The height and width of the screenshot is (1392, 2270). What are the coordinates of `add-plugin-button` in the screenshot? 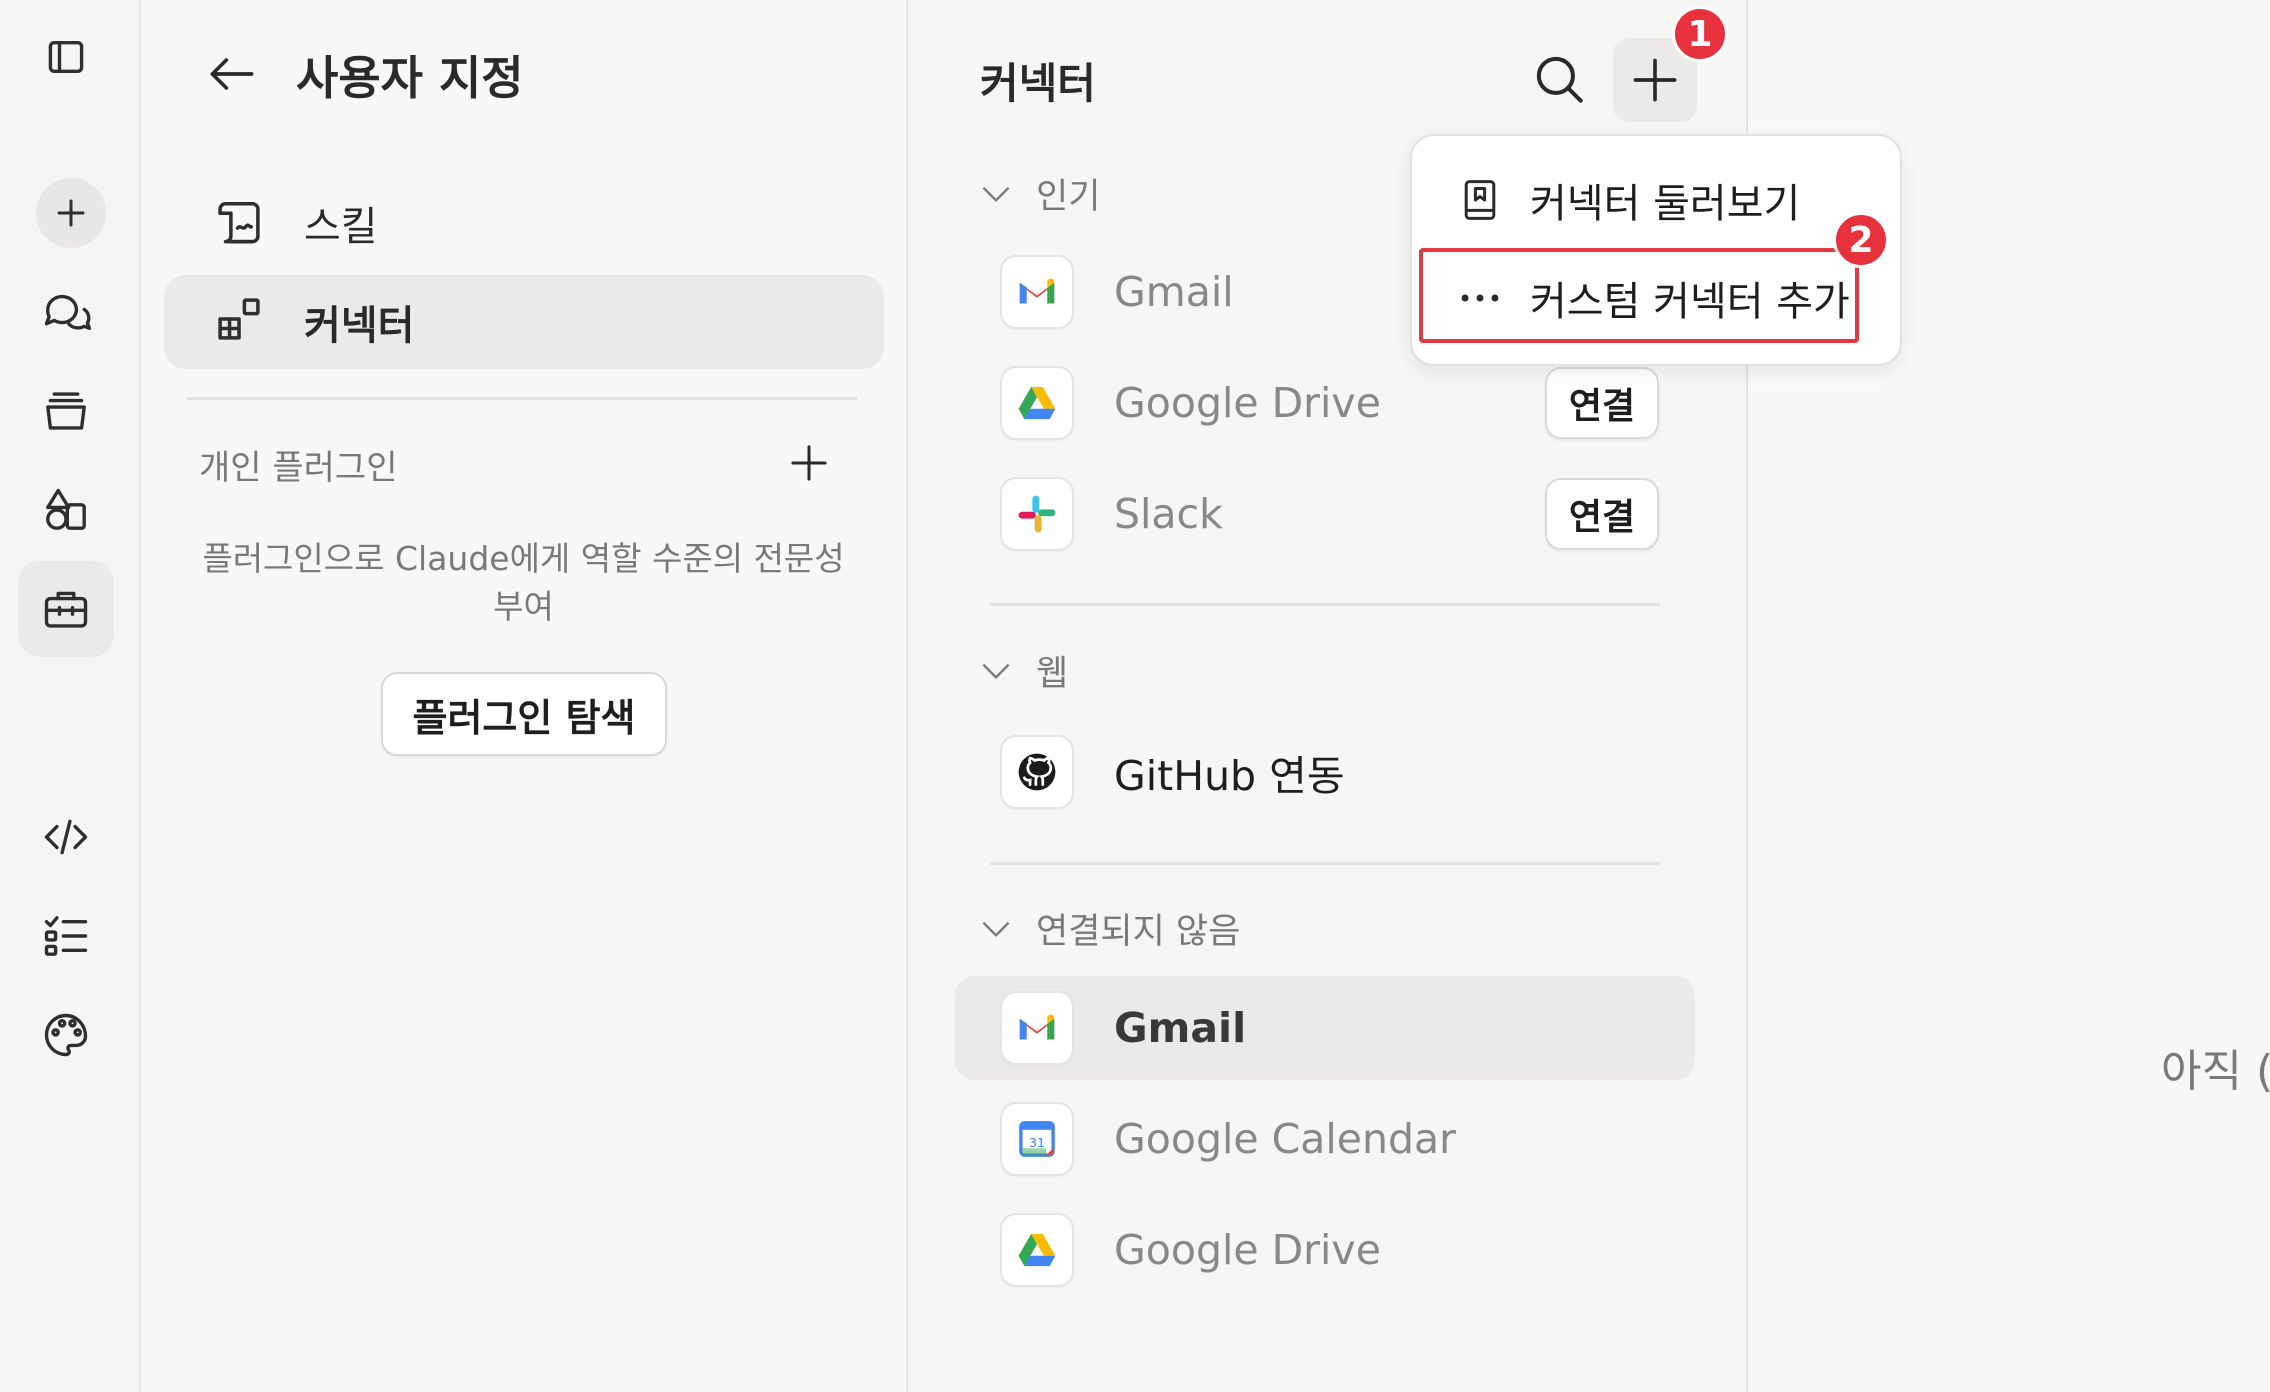 It's located at (811, 465).